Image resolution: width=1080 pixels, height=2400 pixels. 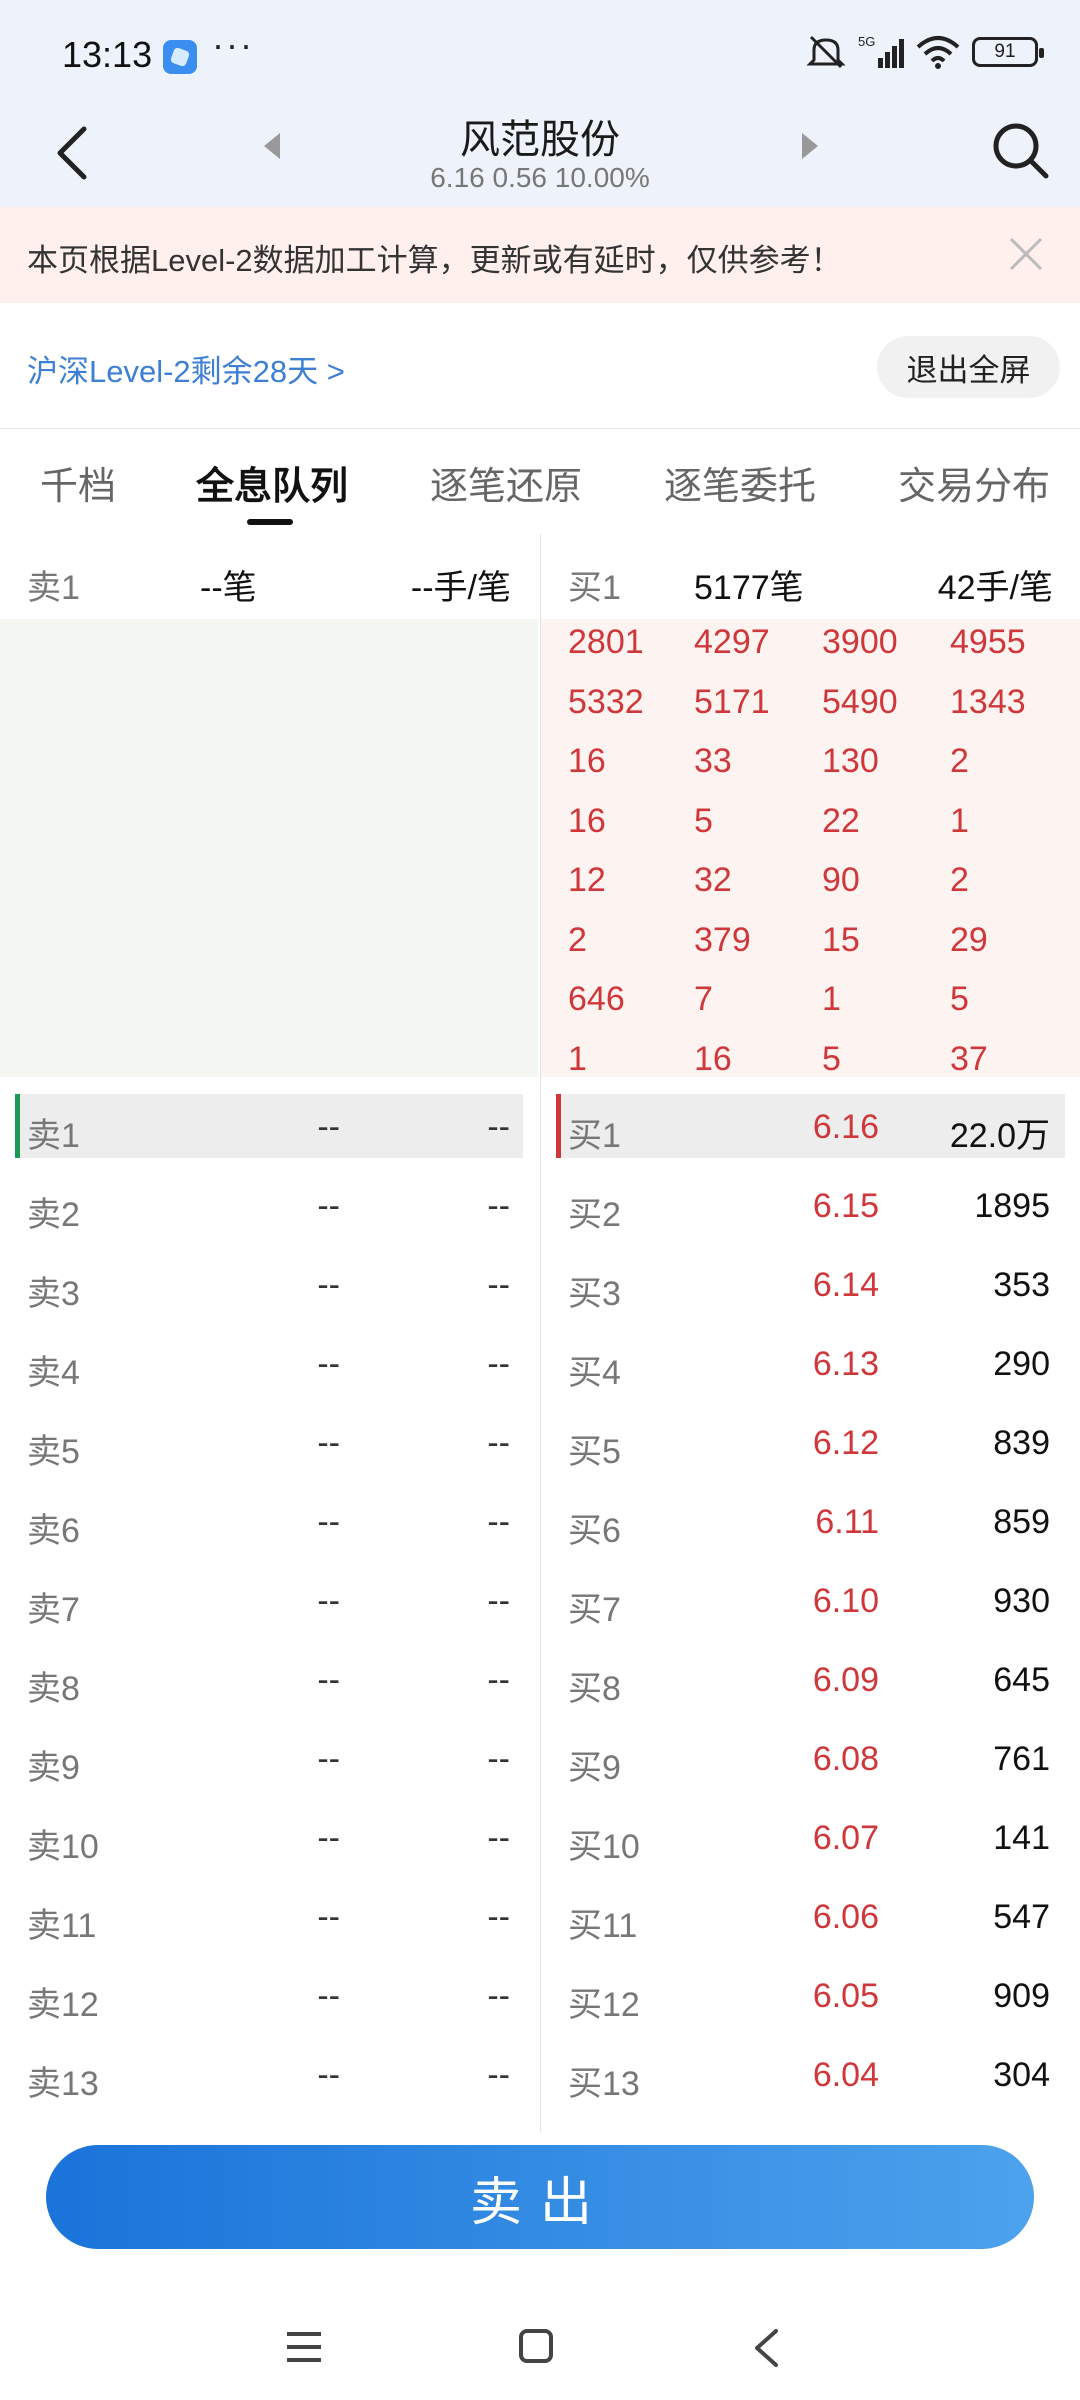 I want to click on close-icon, so click(x=1026, y=254).